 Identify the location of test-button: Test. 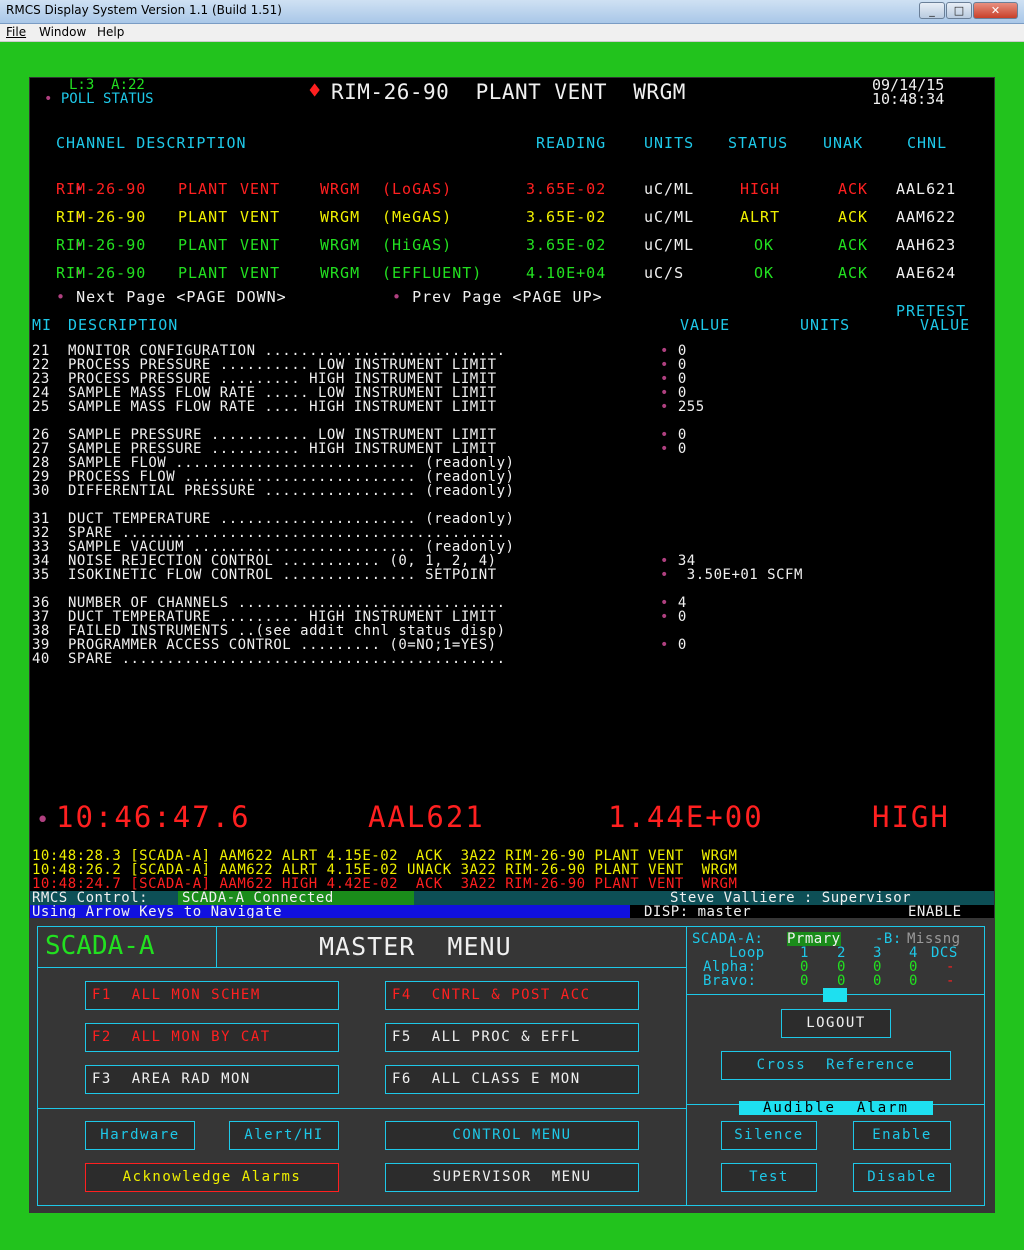
(769, 1177).